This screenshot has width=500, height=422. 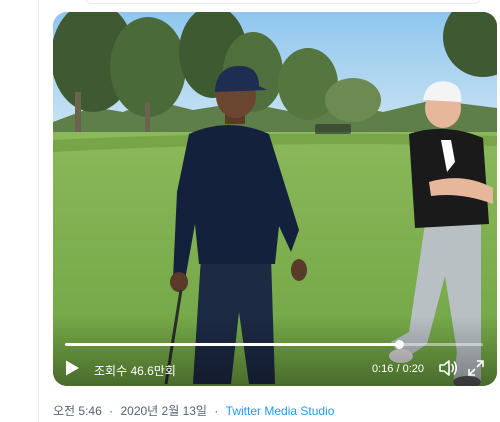 I want to click on tweet-time: 오전 5:46, so click(x=77, y=411).